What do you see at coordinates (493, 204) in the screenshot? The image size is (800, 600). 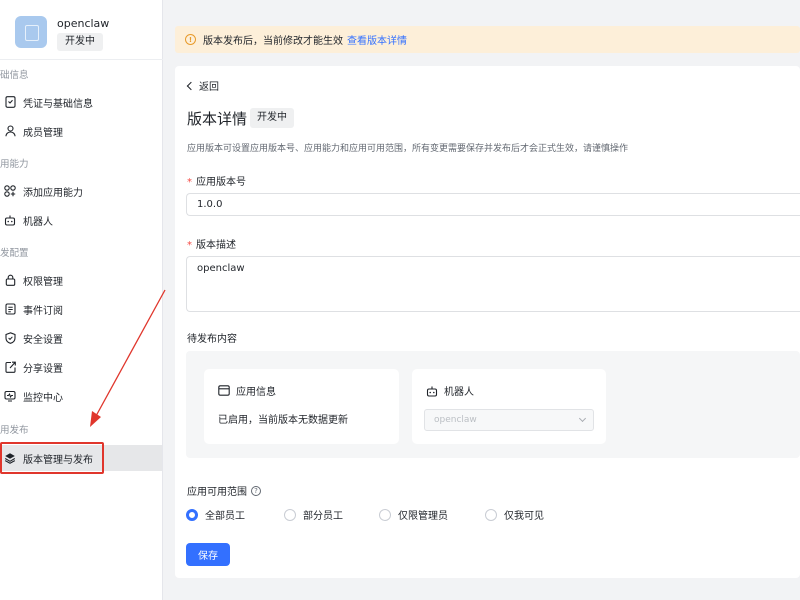 I see `version-number-input: 1.0.0` at bounding box center [493, 204].